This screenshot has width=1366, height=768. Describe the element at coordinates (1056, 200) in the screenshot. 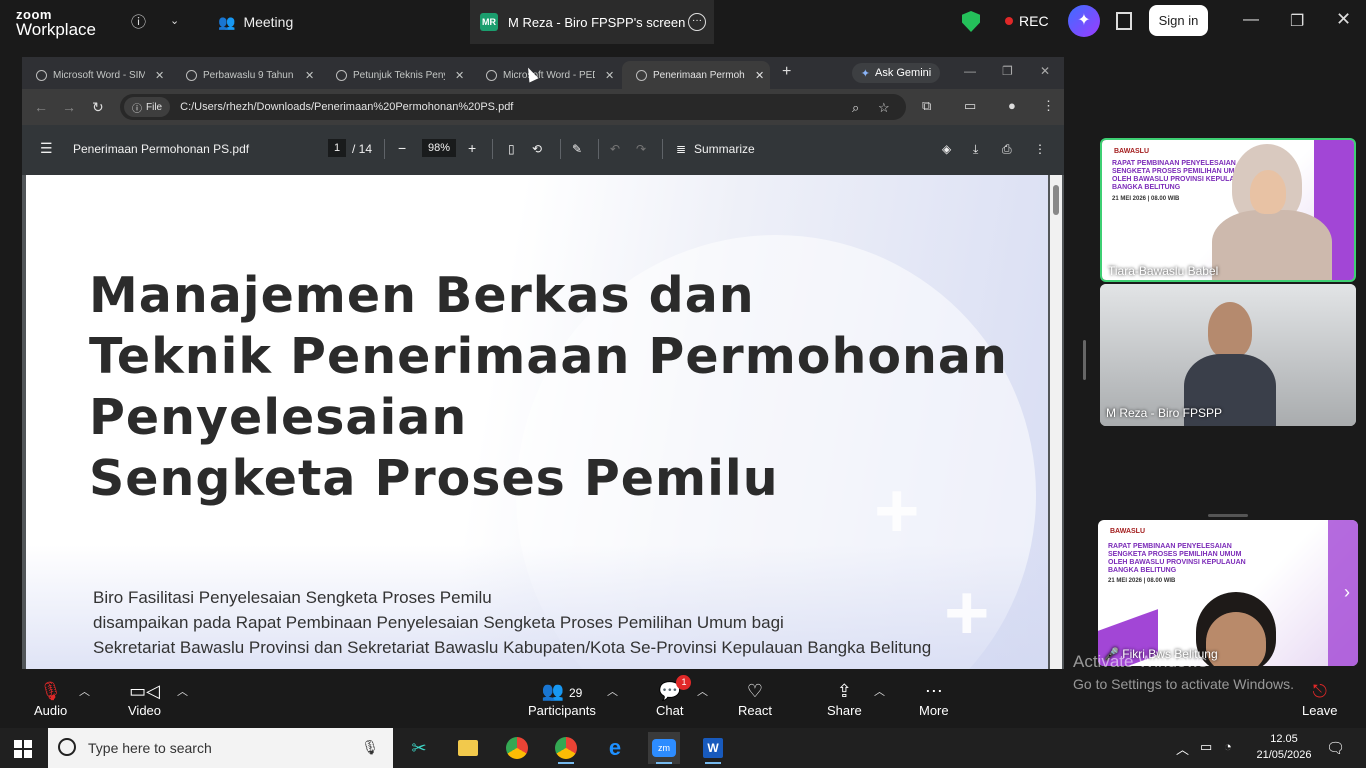

I see `scrollbar-thumb` at that location.